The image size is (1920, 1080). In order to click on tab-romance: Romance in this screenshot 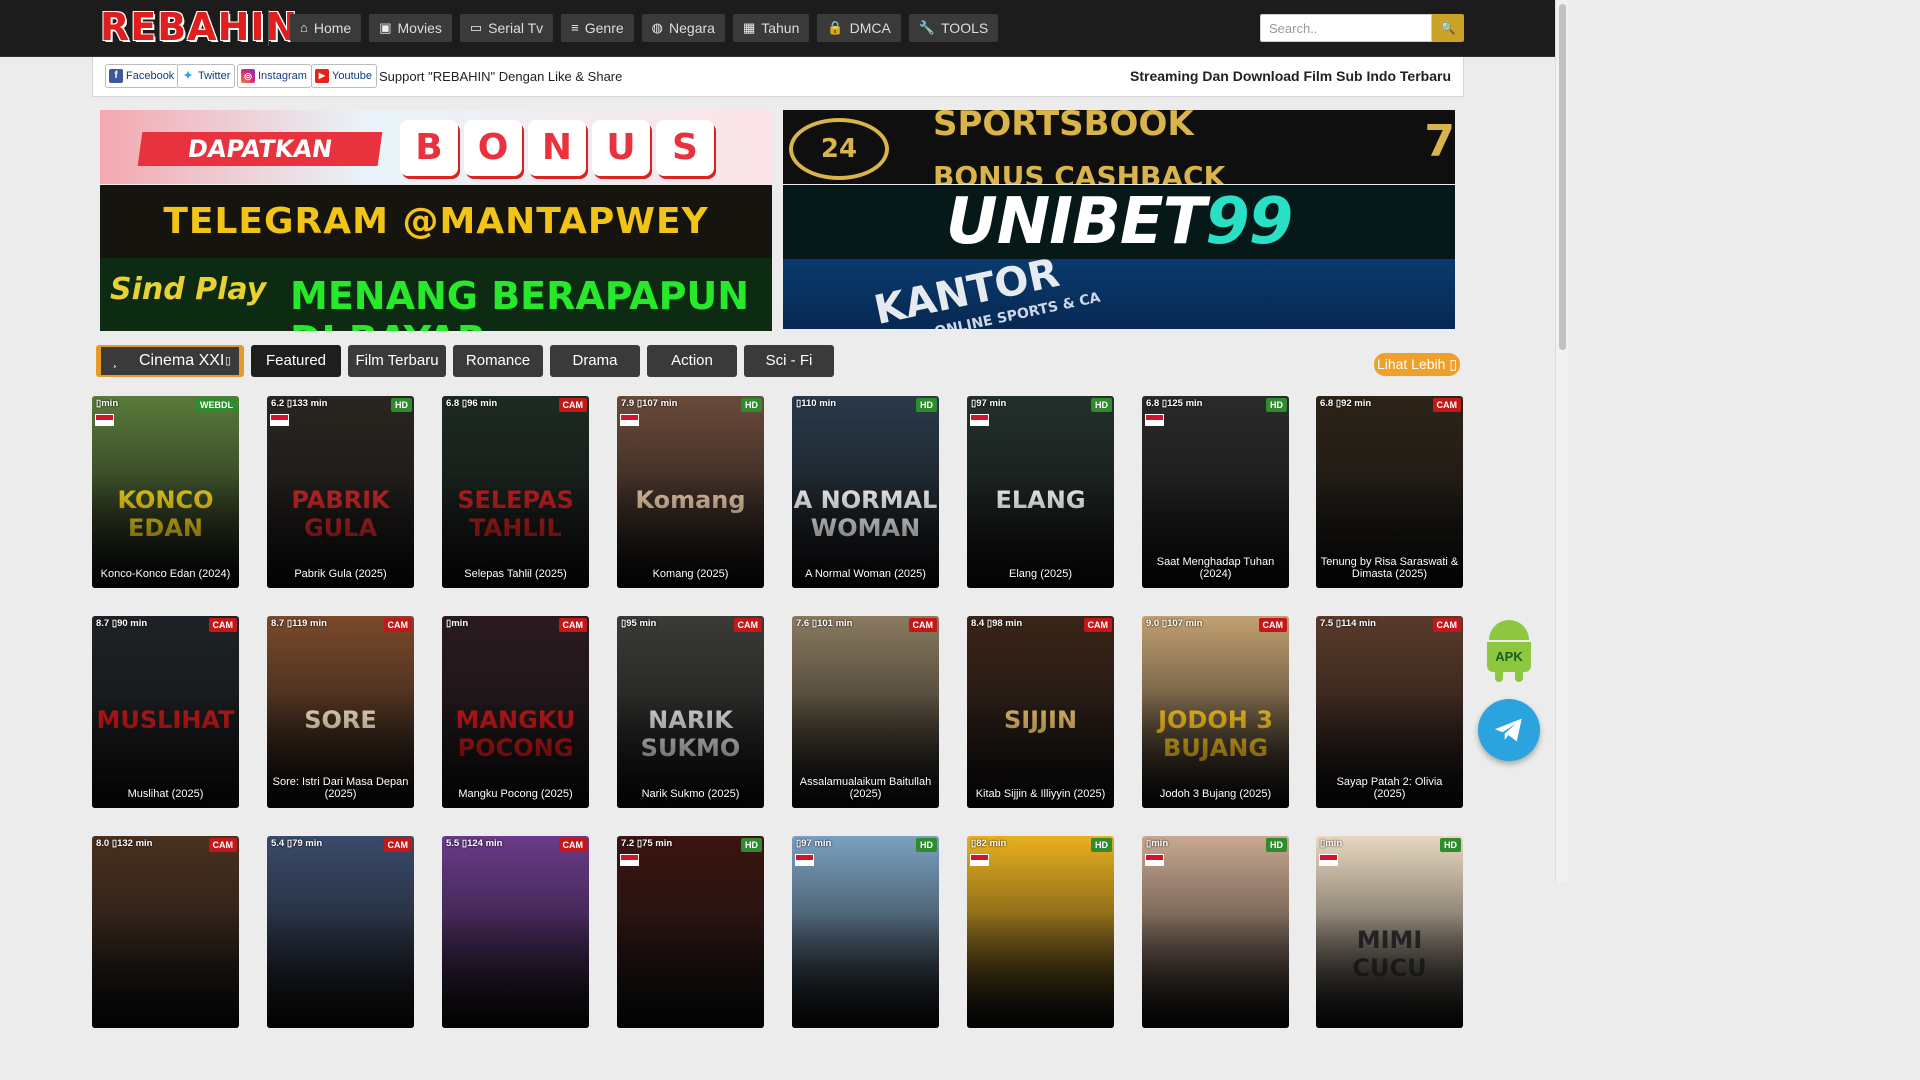, I will do `click(498, 361)`.